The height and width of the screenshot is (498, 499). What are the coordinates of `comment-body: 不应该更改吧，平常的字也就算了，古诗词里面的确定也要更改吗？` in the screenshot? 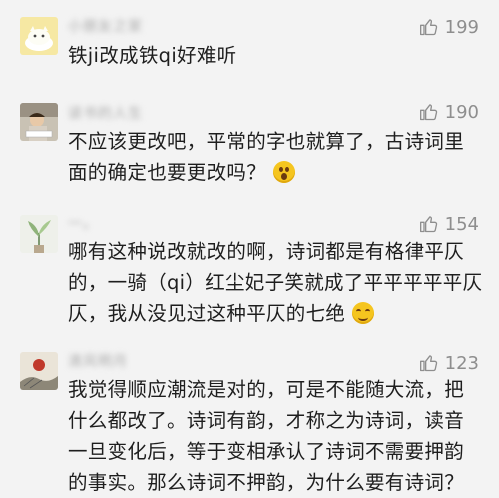 It's located at (266, 157).